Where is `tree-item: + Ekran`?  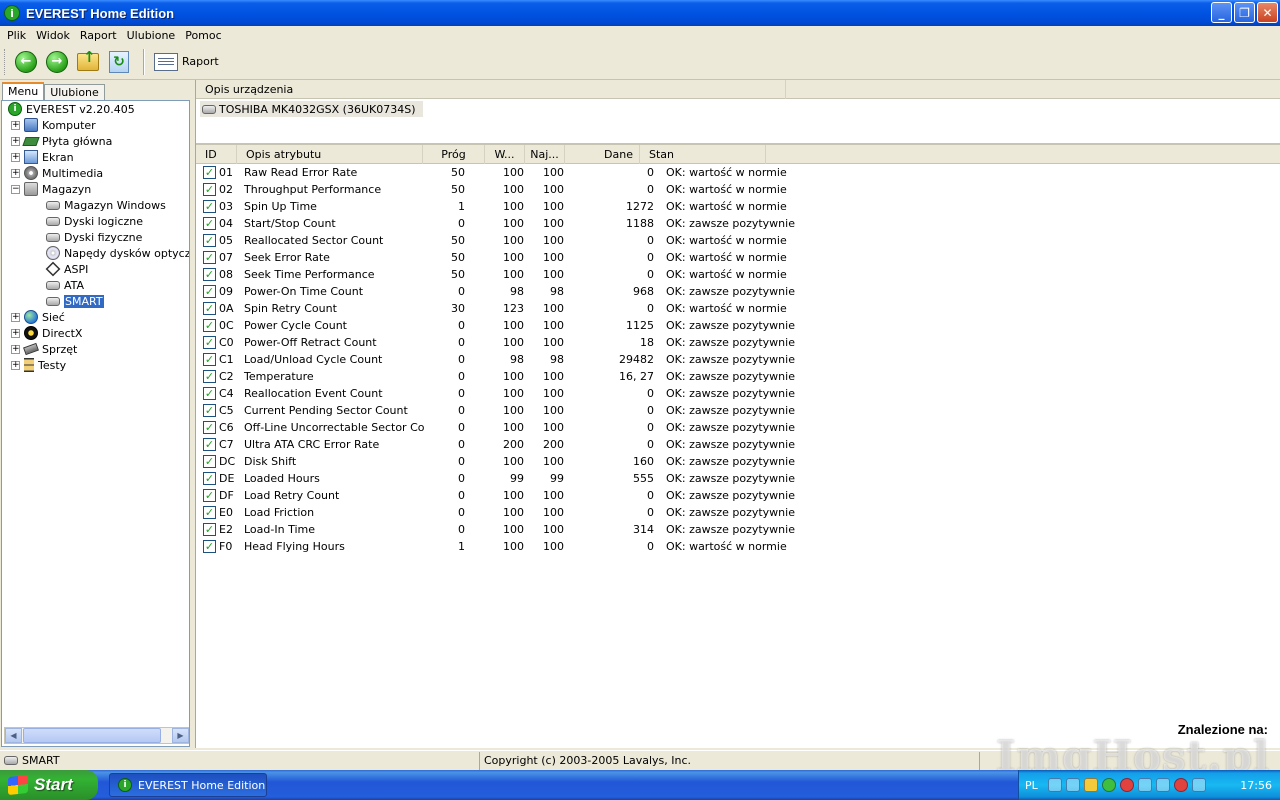 tree-item: + Ekran is located at coordinates (95, 157).